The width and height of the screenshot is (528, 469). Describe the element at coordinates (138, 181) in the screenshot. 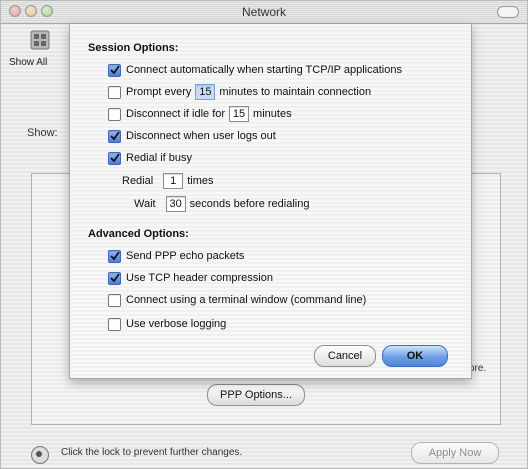

I see `redial-times-label: Redial` at that location.